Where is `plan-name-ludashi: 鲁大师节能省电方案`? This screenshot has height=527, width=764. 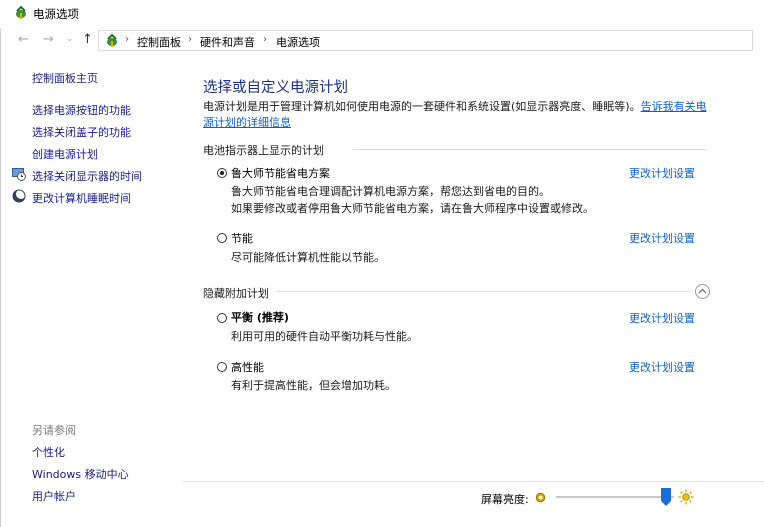 plan-name-ludashi: 鲁大师节能省电方案 is located at coordinates (280, 173).